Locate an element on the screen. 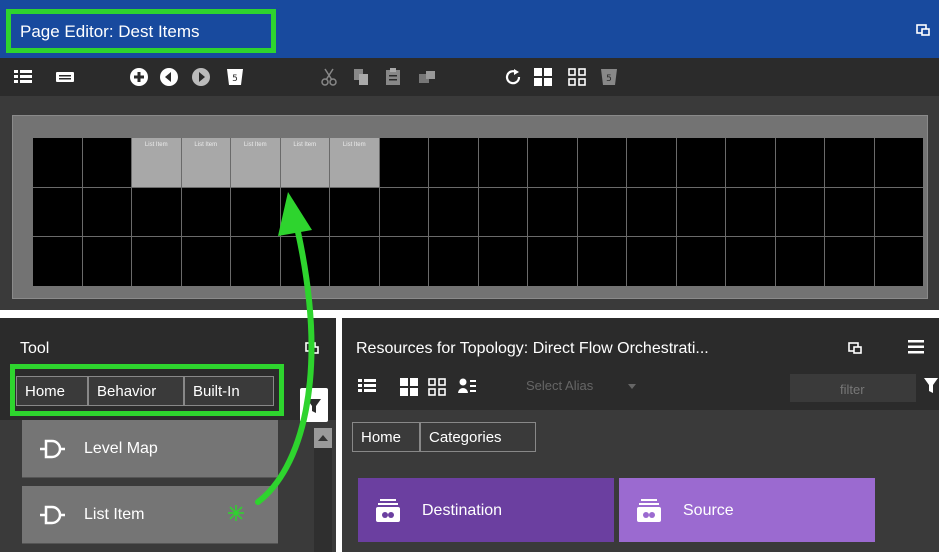 The width and height of the screenshot is (939, 552). keyboard-icon is located at coordinates (65, 77).